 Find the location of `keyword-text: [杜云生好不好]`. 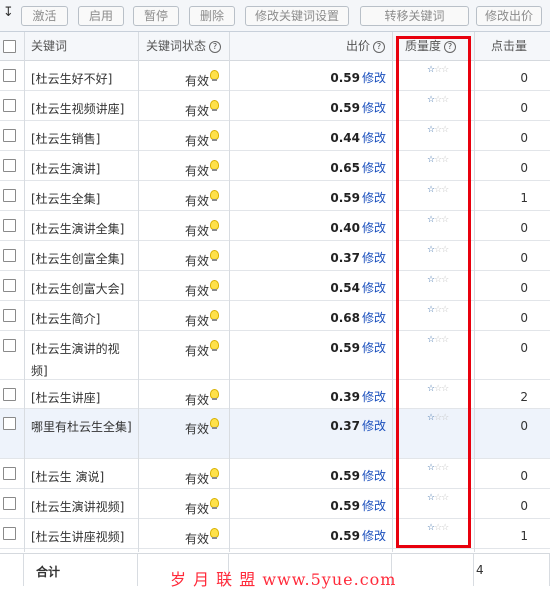

keyword-text: [杜云生好不好] is located at coordinates (83, 79).